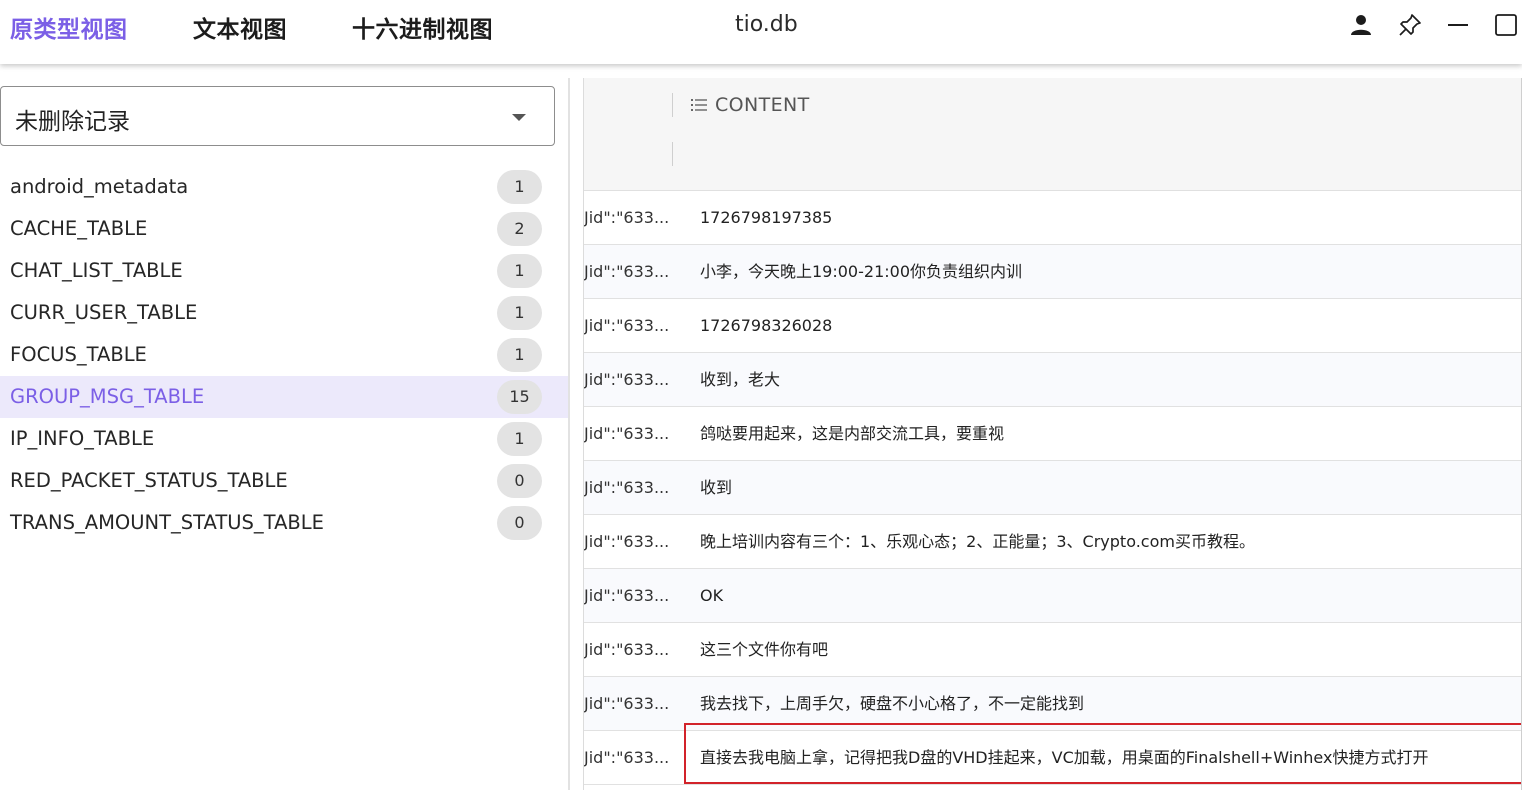  Describe the element at coordinates (1361, 25) in the screenshot. I see `user-icon` at that location.